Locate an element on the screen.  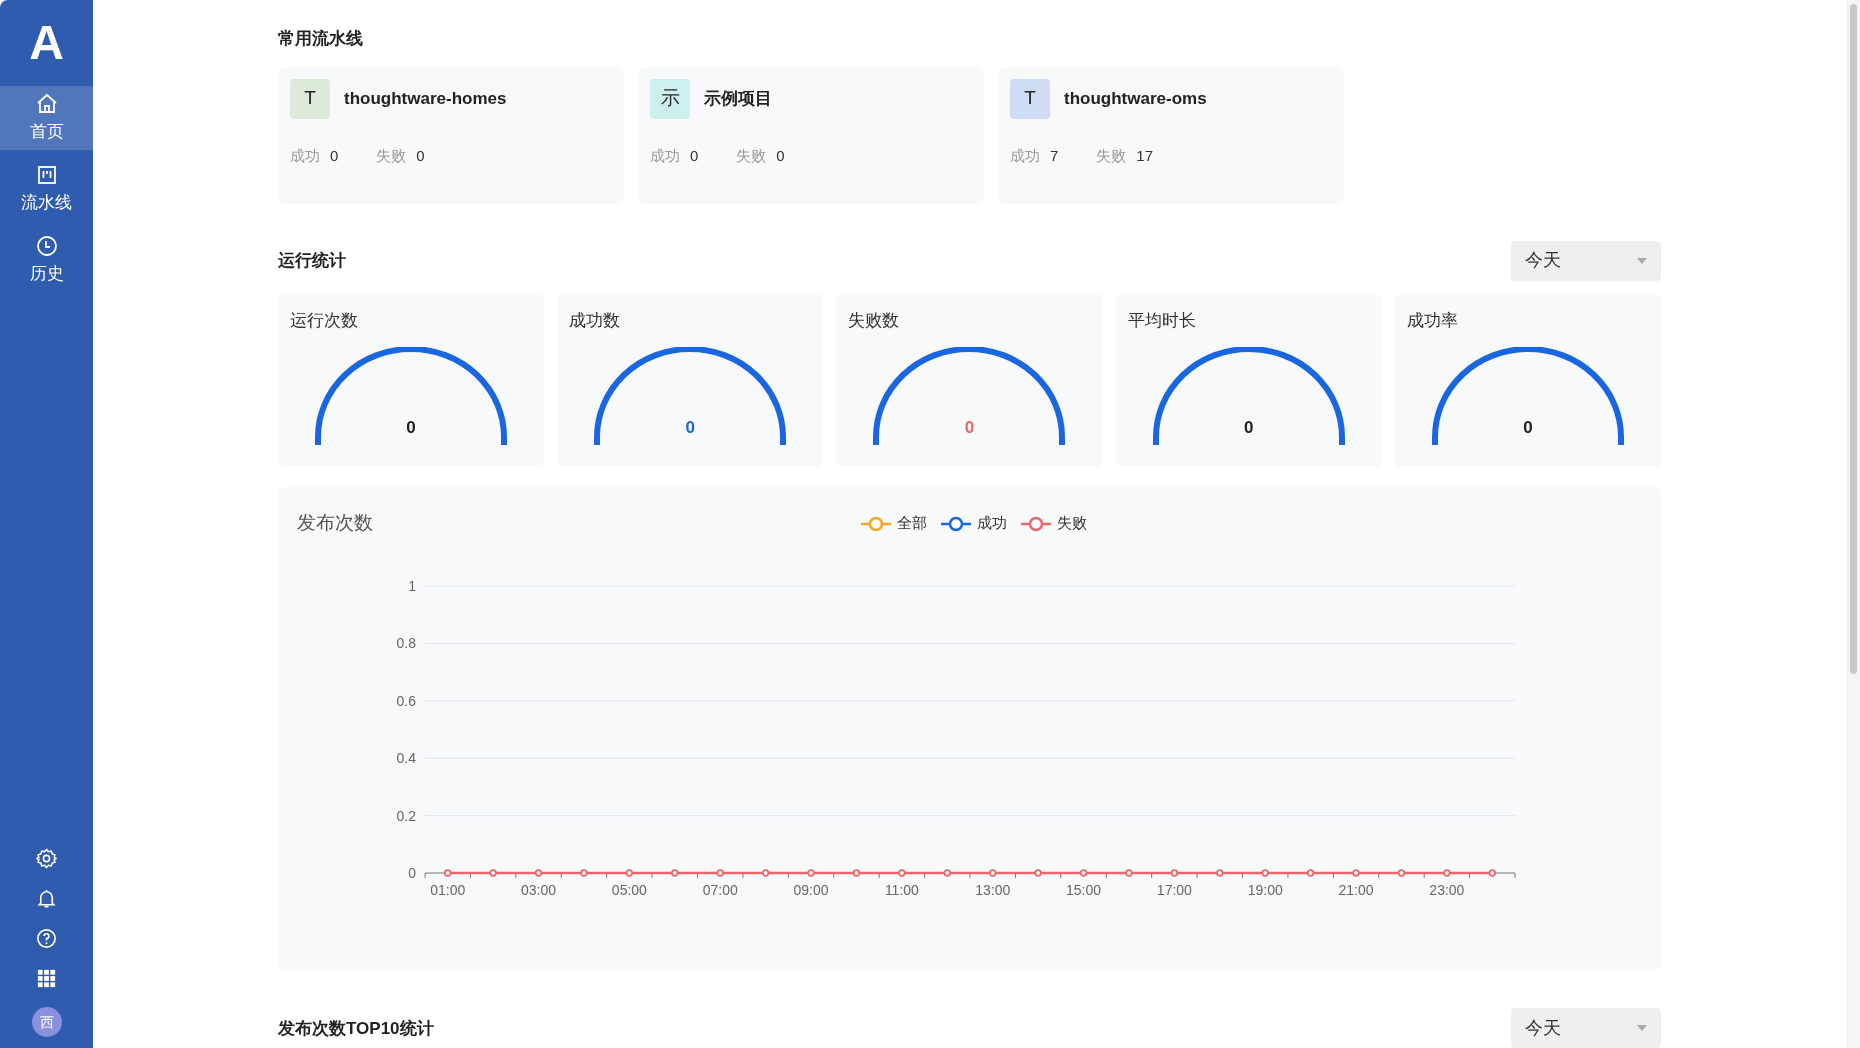
y-tick-label: 0.8 is located at coordinates (406, 643).